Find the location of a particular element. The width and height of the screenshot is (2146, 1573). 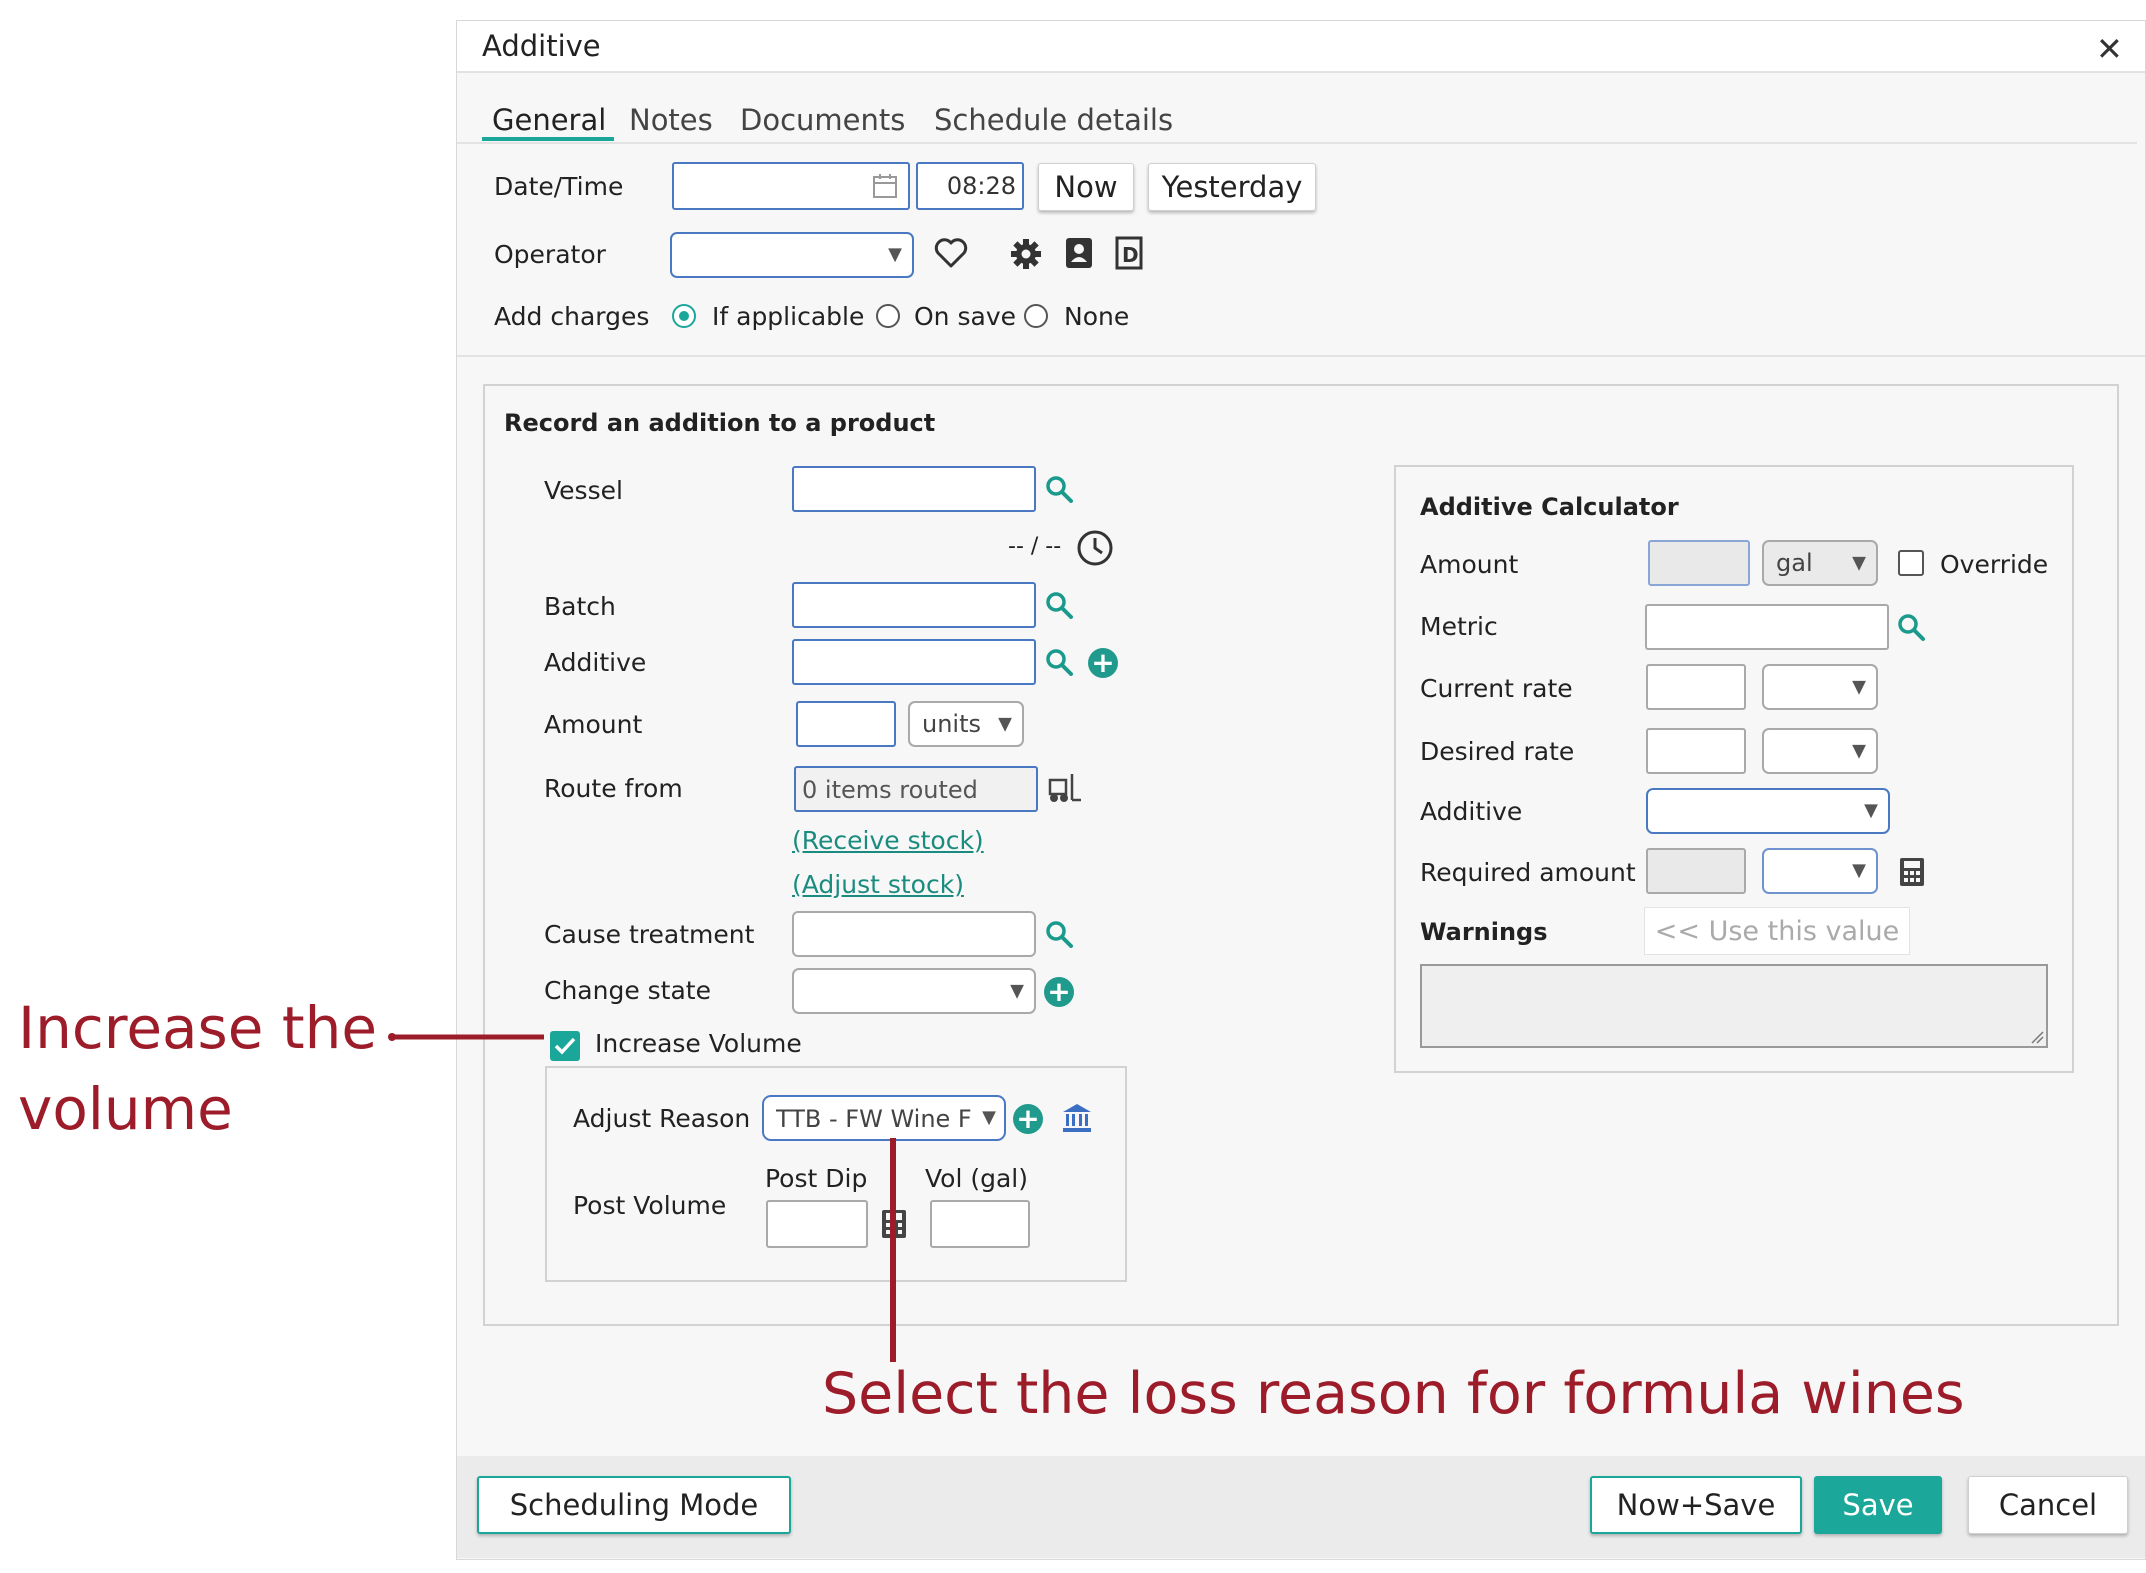

annotation-select-reason: Select the loss reason for formula wines is located at coordinates (1393, 1394).